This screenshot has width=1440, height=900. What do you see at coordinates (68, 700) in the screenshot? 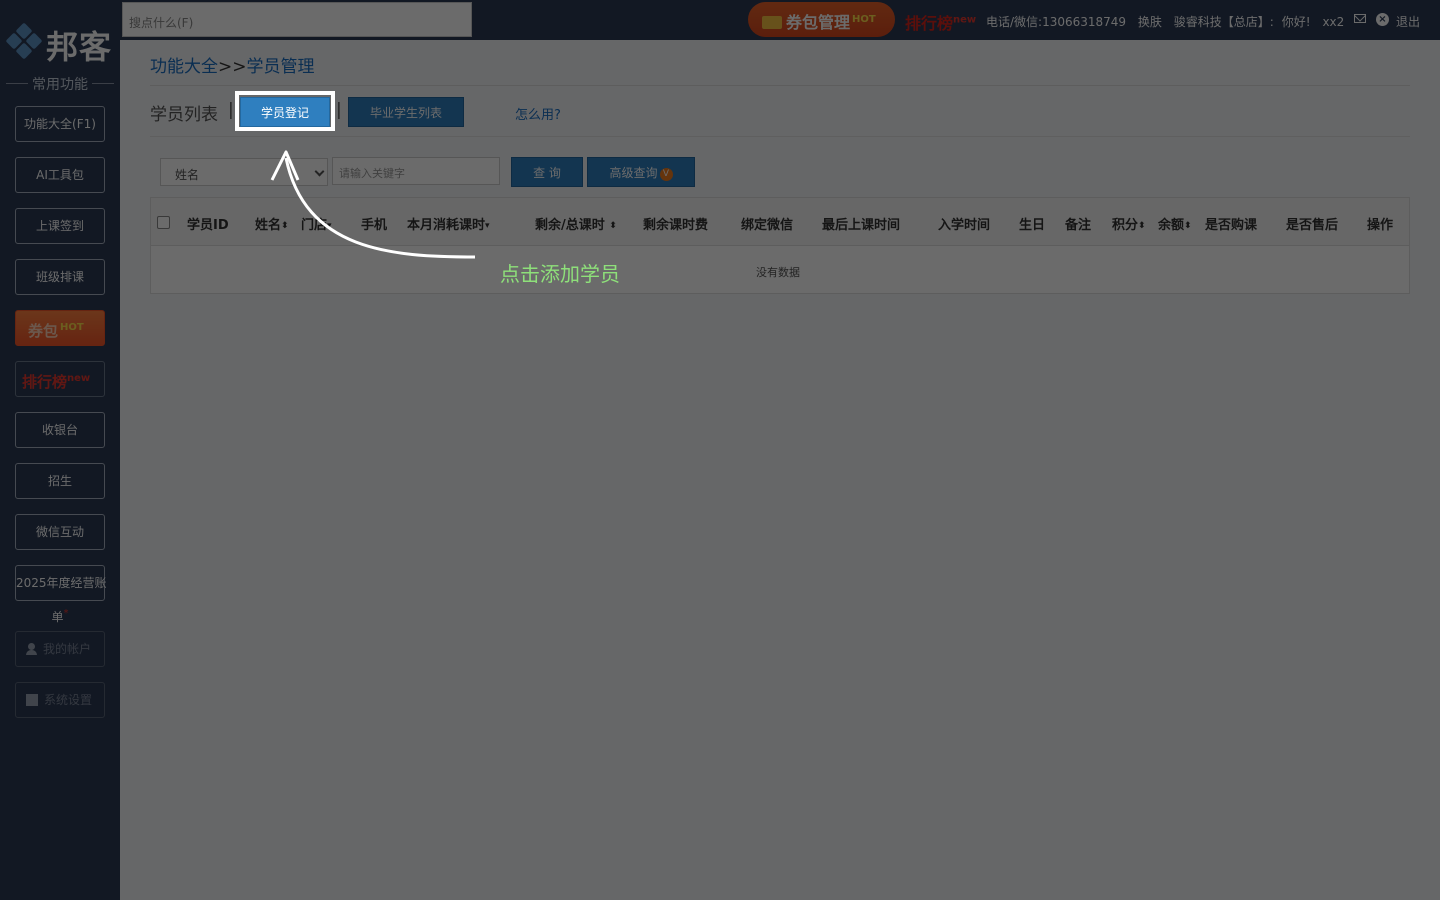
I see `sidebar-settings-label: 系统设置` at bounding box center [68, 700].